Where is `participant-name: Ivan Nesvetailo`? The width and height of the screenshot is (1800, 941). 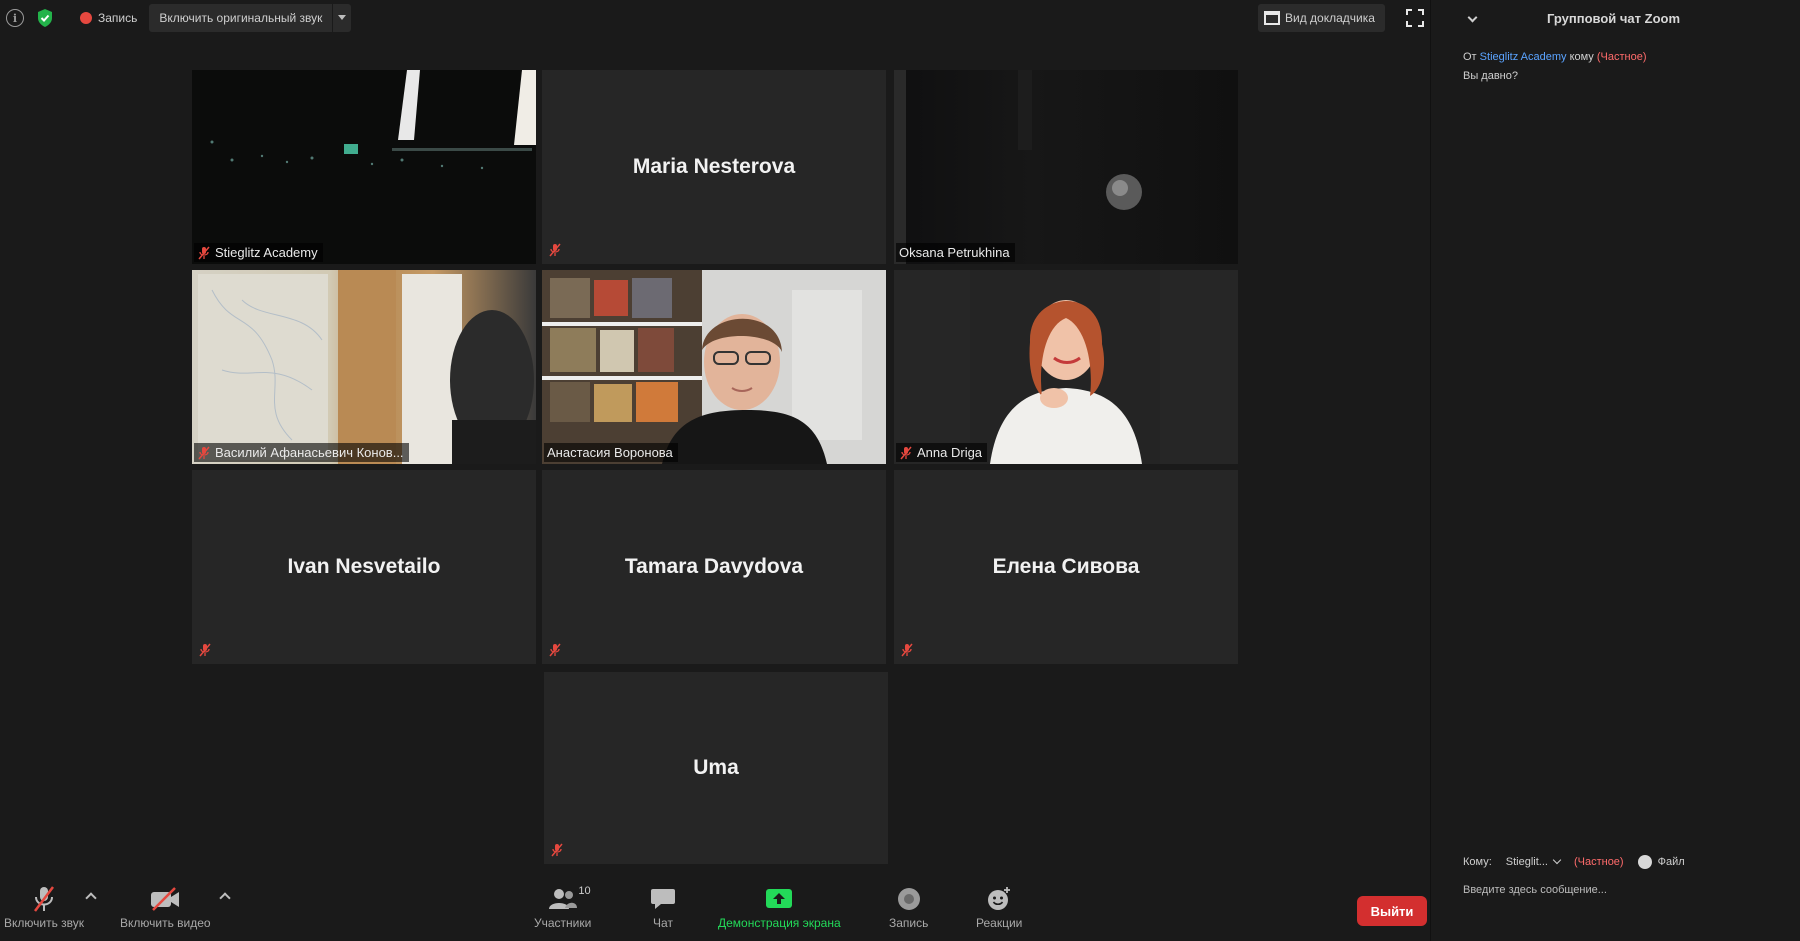
participant-name: Ivan Nesvetailo is located at coordinates (364, 566).